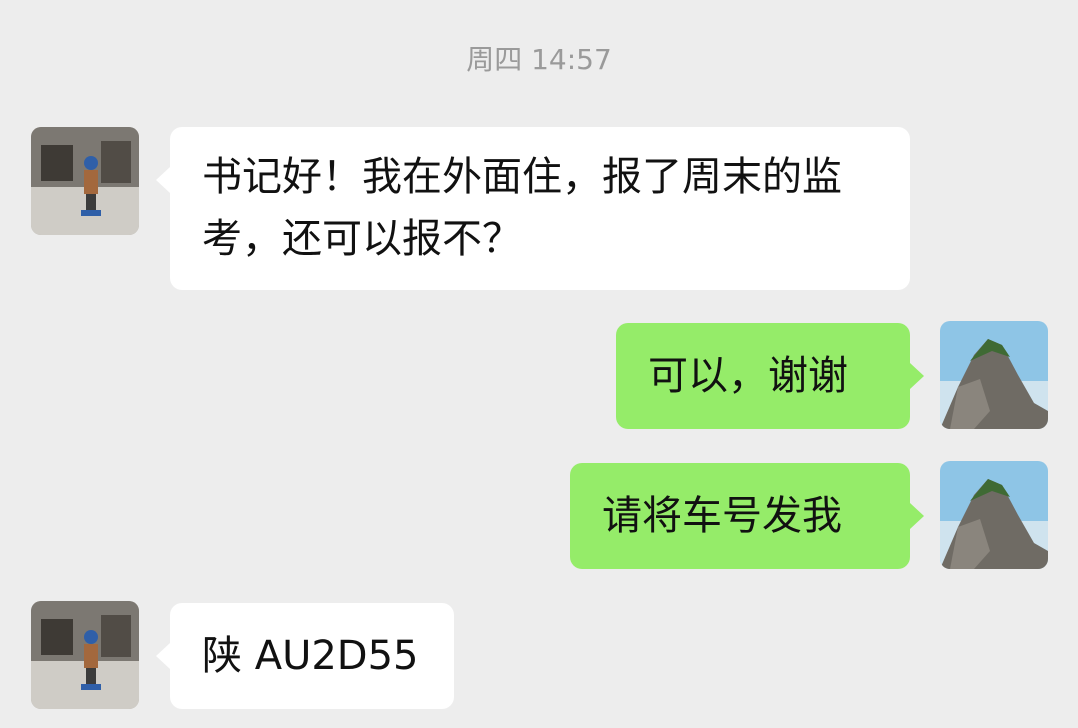  Describe the element at coordinates (722, 516) in the screenshot. I see `message-text: 请将车号发我` at that location.